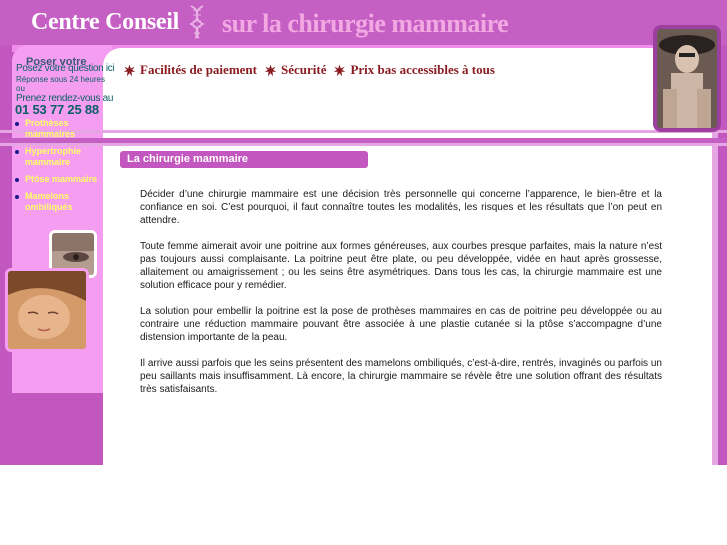 Image resolution: width=727 pixels, height=545 pixels. Describe the element at coordinates (57, 157) in the screenshot. I see `sidebar-item-hypertrophie: Hypertrophie mammaire` at that location.